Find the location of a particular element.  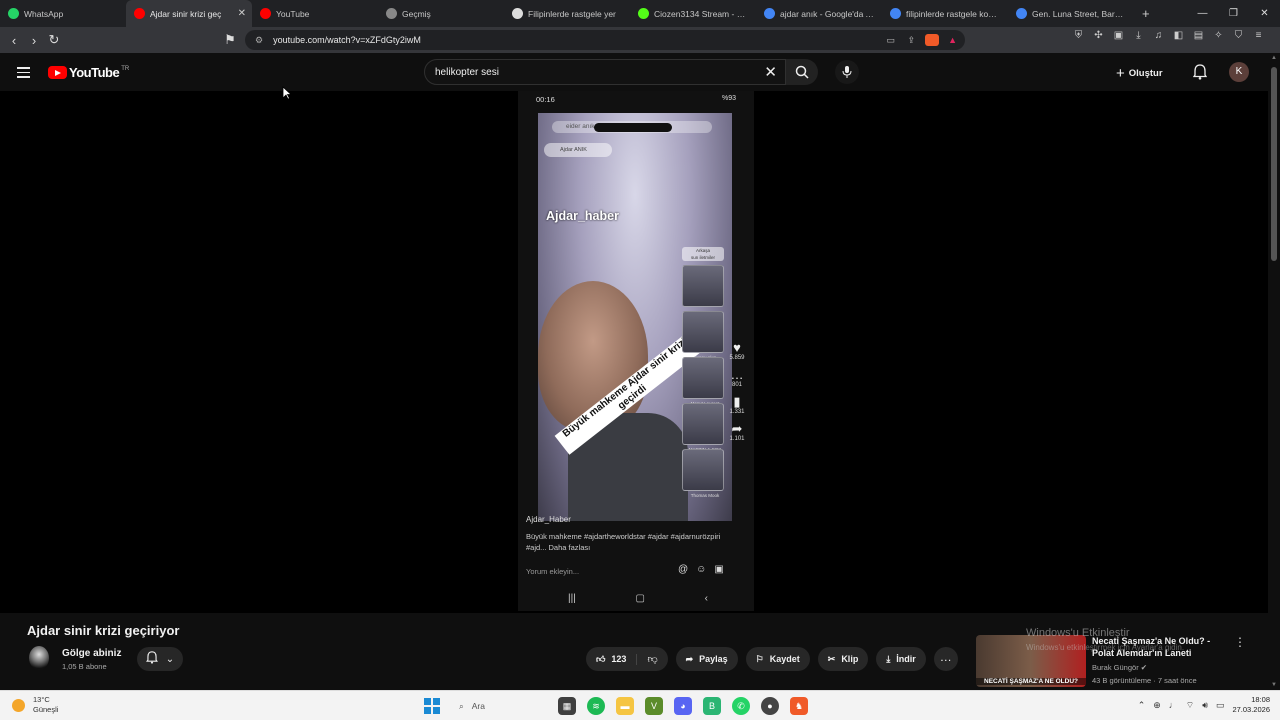

bookmark-icon: ⚑ is located at coordinates (230, 40).